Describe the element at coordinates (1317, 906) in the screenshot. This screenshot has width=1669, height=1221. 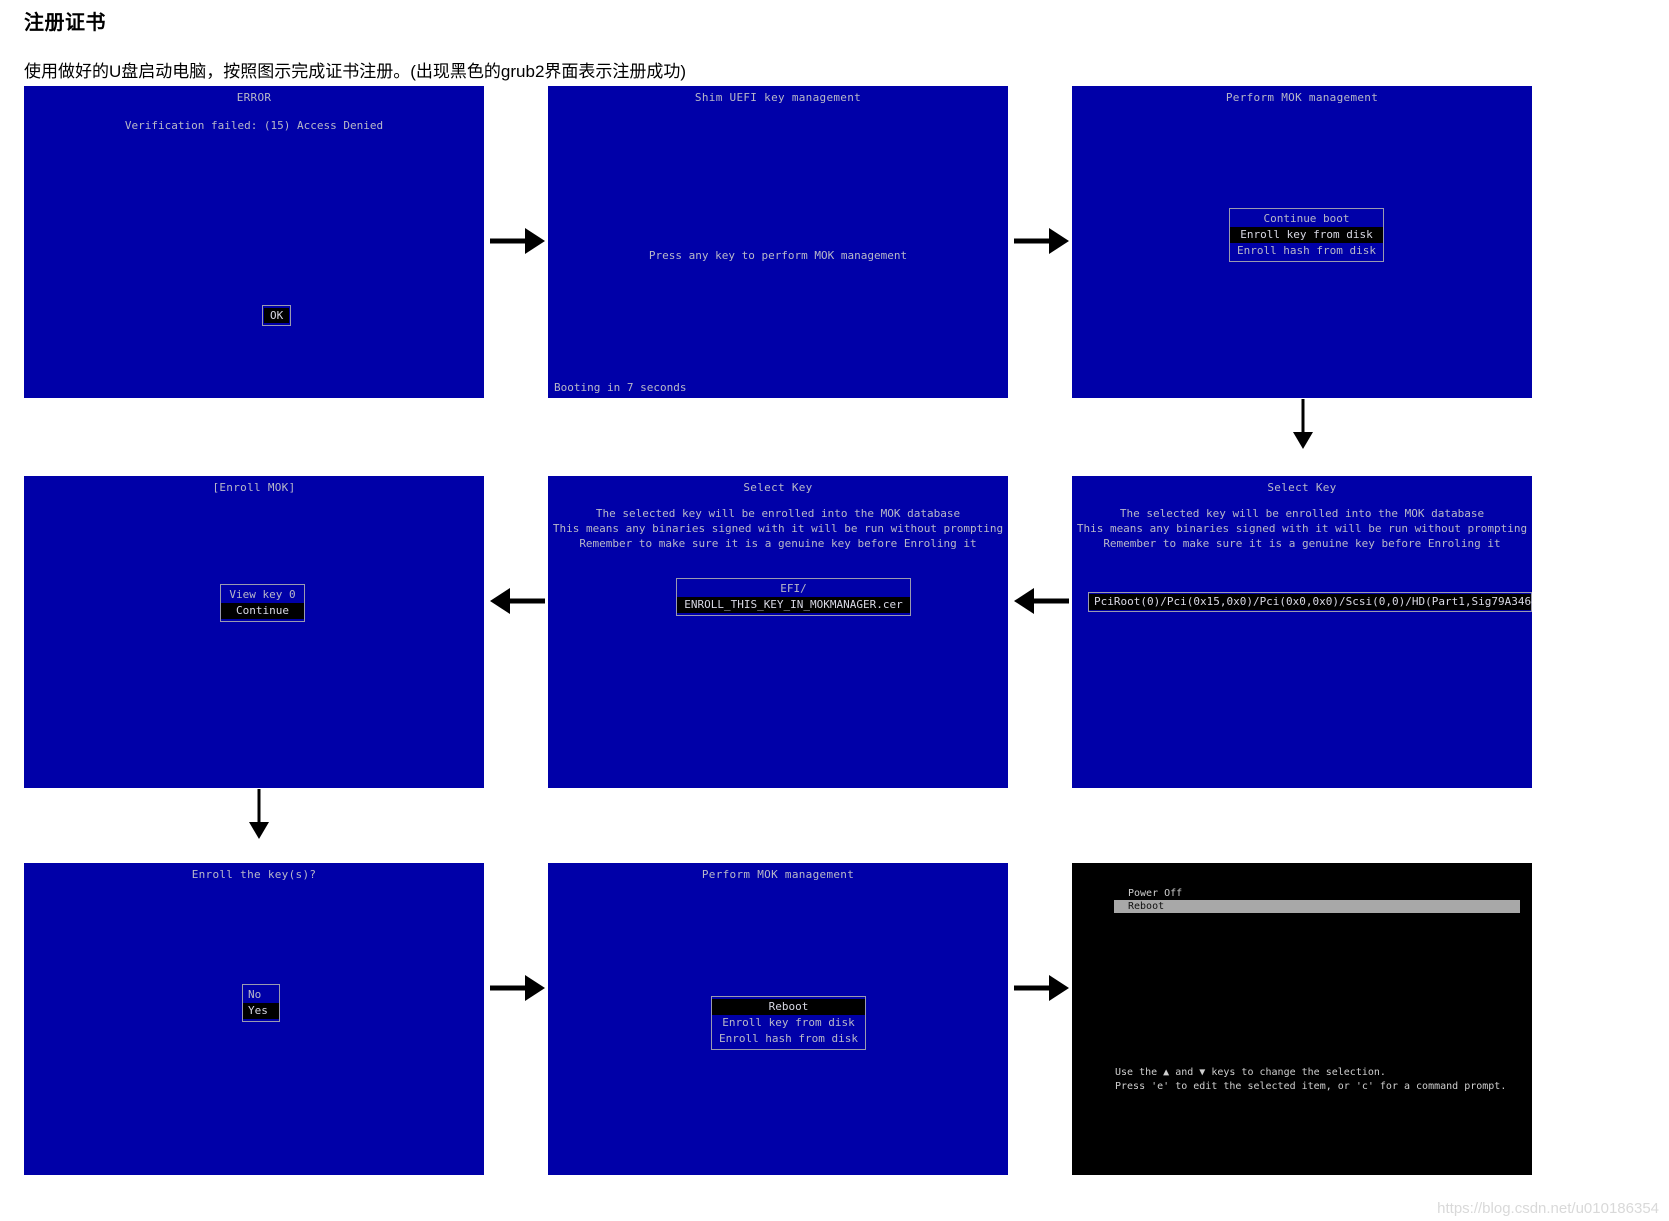
I see `grub-menu-item-reboot: Reboot` at that location.